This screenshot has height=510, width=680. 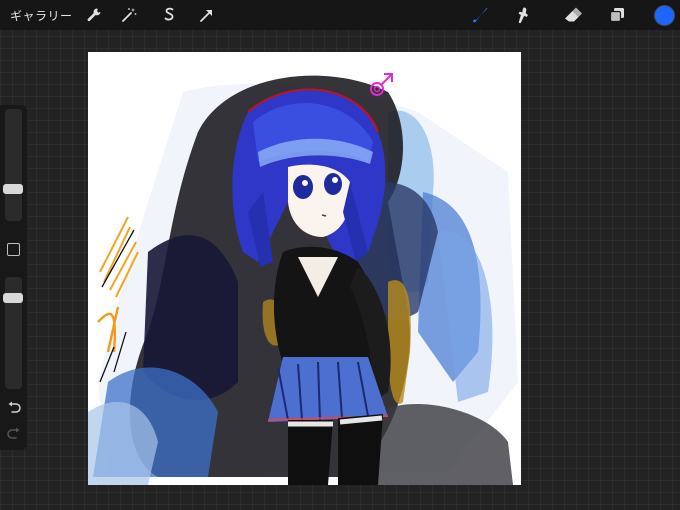 I want to click on magic-wand-icon, so click(x=129, y=15).